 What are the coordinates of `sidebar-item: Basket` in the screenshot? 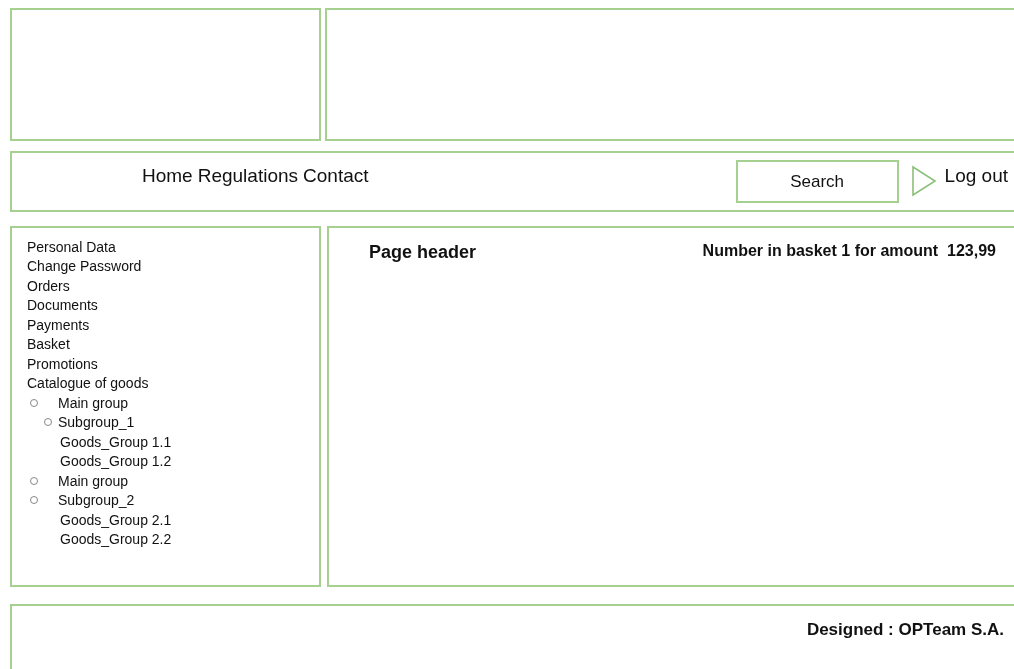 It's located at (48, 344).